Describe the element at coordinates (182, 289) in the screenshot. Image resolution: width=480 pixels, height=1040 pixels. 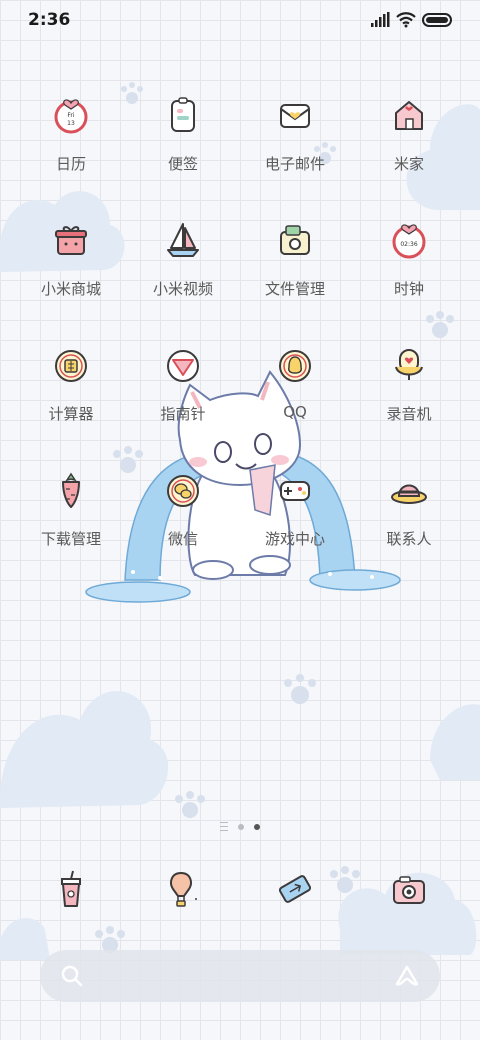
I see `app-label: 小米视频` at that location.